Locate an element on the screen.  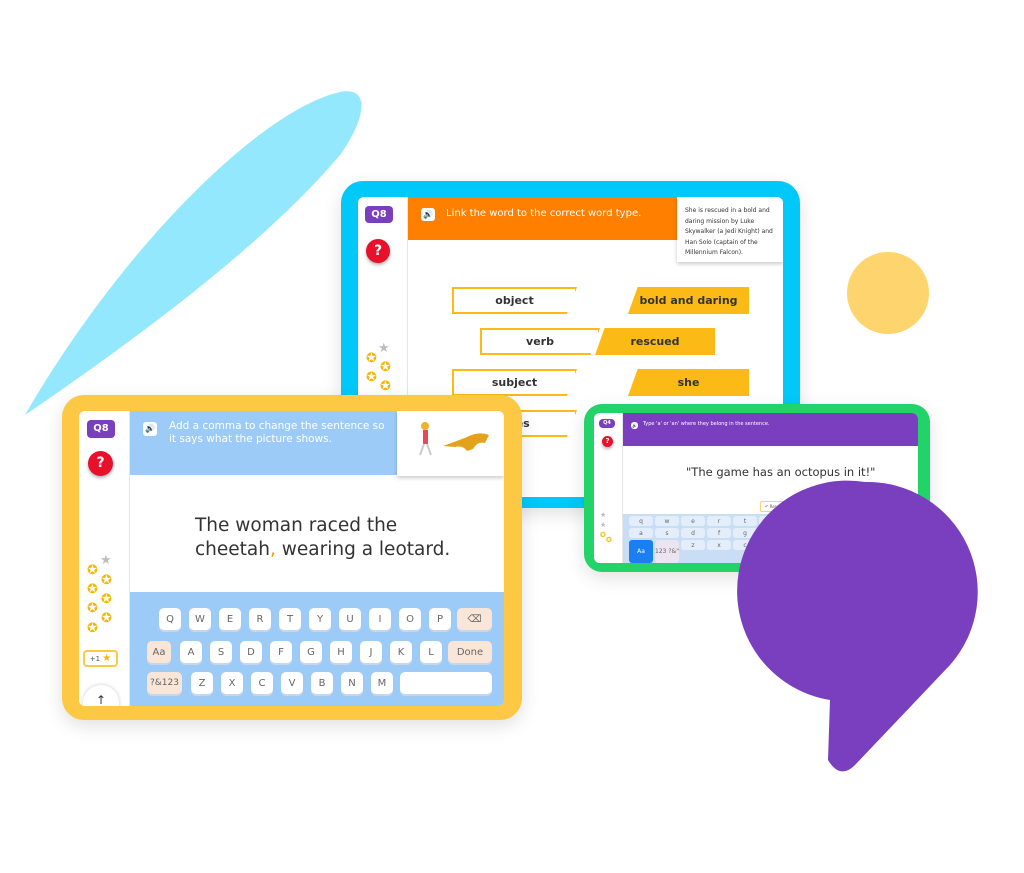
key-l: L is located at coordinates (431, 652).